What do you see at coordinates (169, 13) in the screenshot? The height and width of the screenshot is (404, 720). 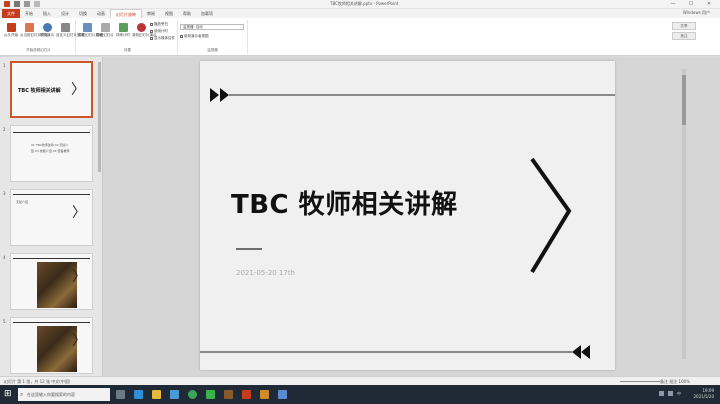 I see `tab-view: 视图` at bounding box center [169, 13].